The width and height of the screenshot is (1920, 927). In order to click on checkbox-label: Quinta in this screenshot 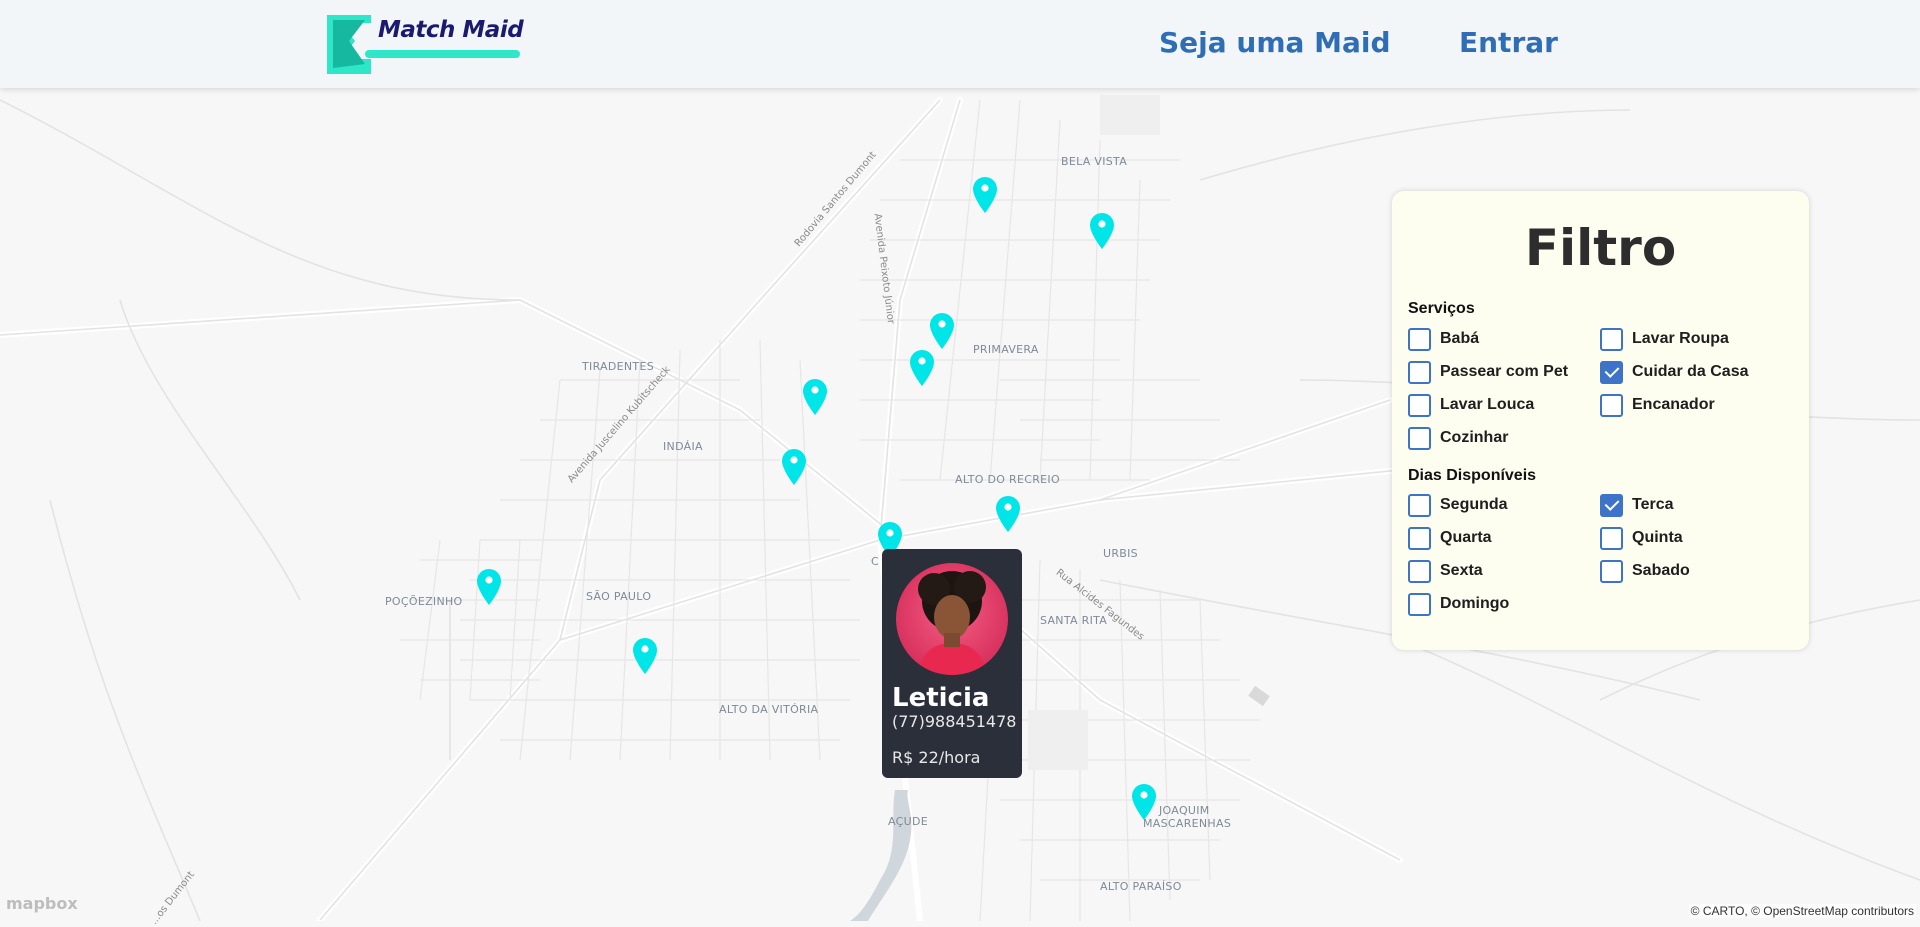, I will do `click(1657, 537)`.